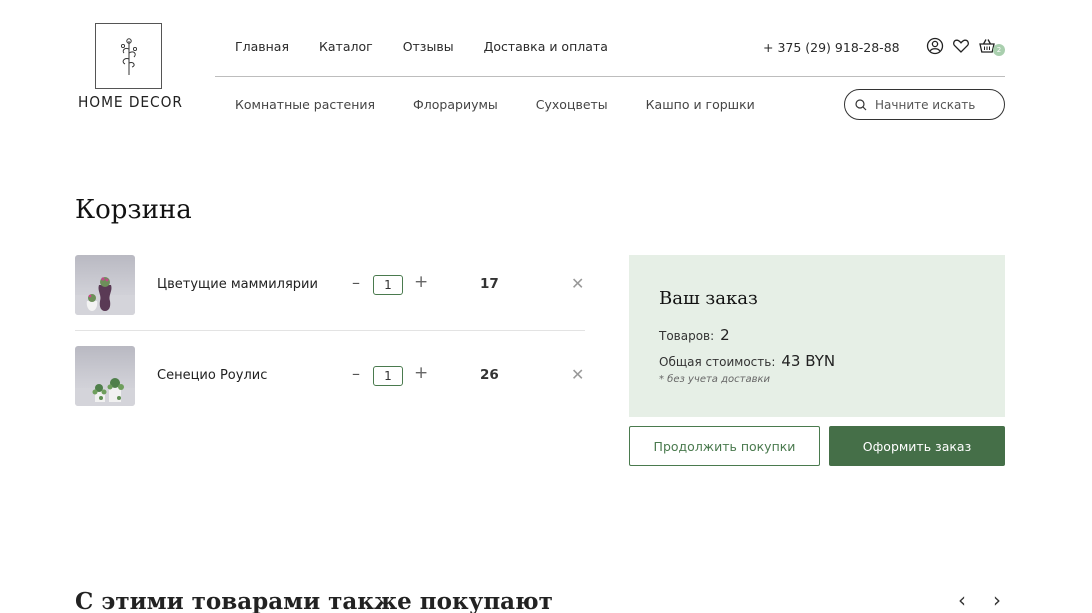  What do you see at coordinates (724, 446) in the screenshot?
I see `continue-shopping-button: Продолжить покупки` at bounding box center [724, 446].